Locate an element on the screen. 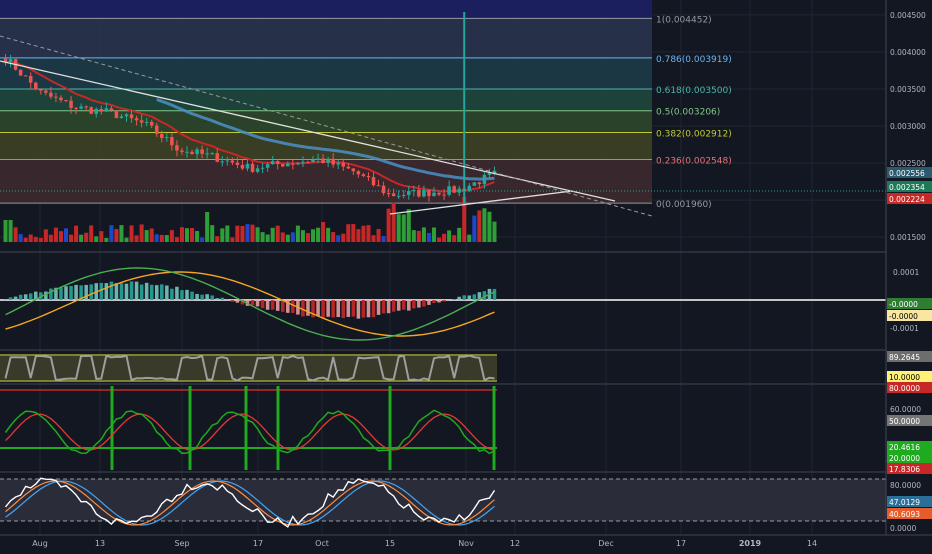 The height and width of the screenshot is (554, 932). stoch-badge: 40.6093 is located at coordinates (904, 514).